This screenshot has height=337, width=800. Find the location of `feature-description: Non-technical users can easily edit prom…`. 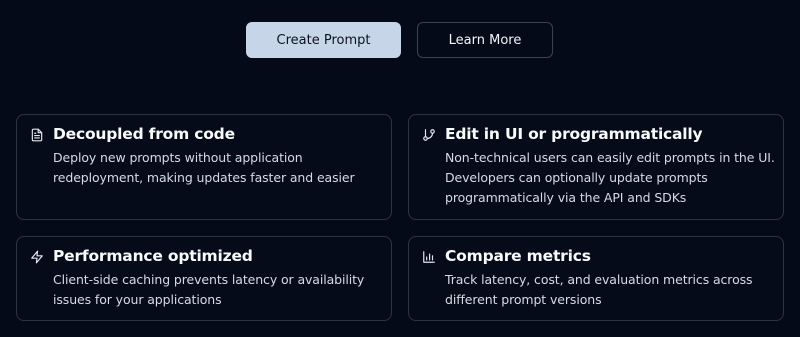

feature-description: Non-technical users can easily edit prom… is located at coordinates (610, 178).